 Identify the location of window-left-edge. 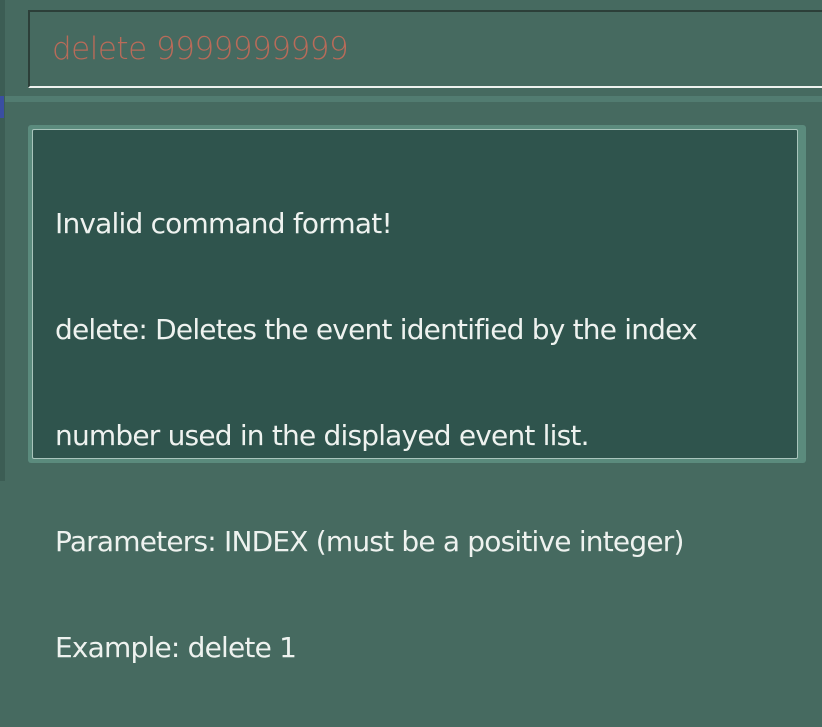
(2, 240).